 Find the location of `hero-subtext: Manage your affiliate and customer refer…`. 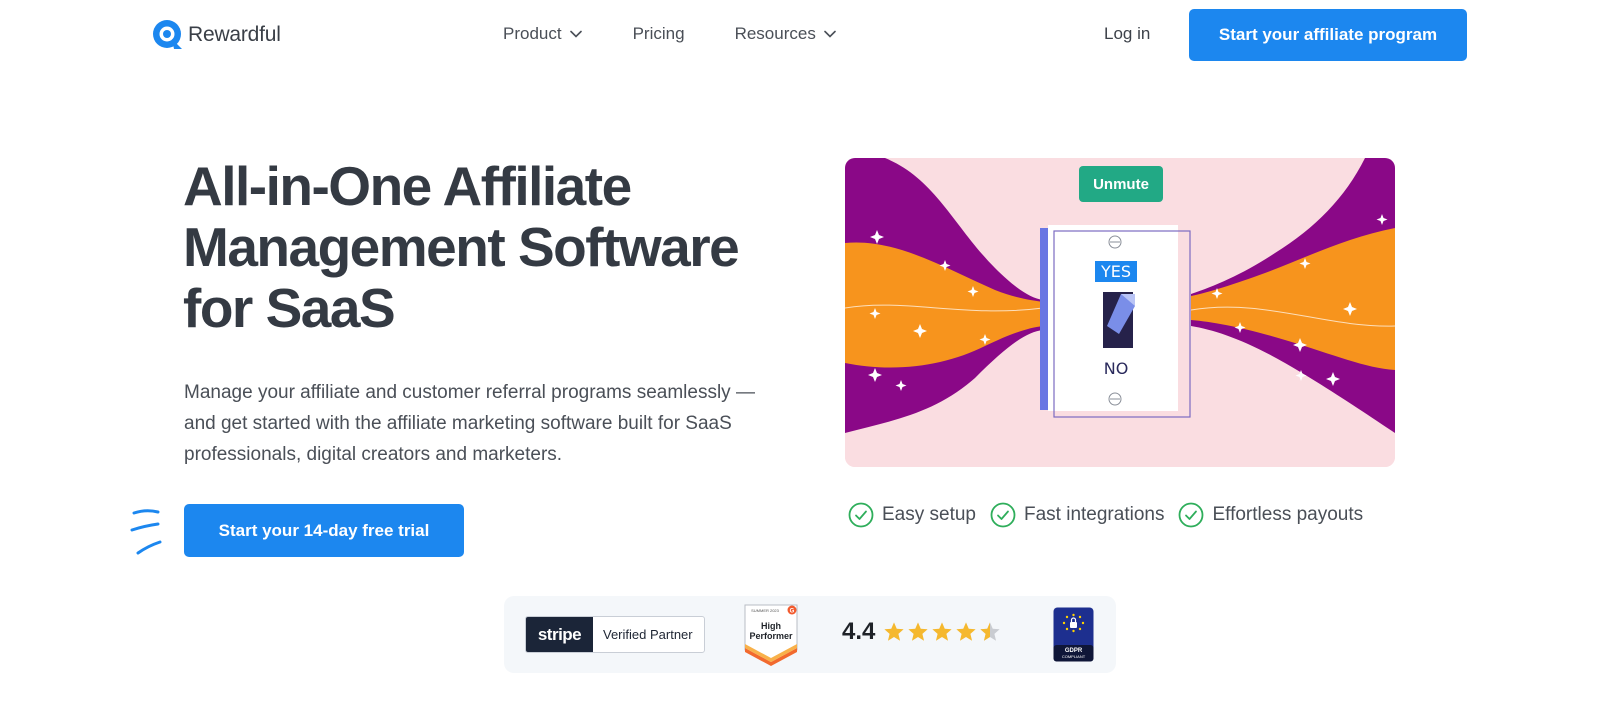

hero-subtext: Manage your affiliate and customer refer… is located at coordinates (469, 423).